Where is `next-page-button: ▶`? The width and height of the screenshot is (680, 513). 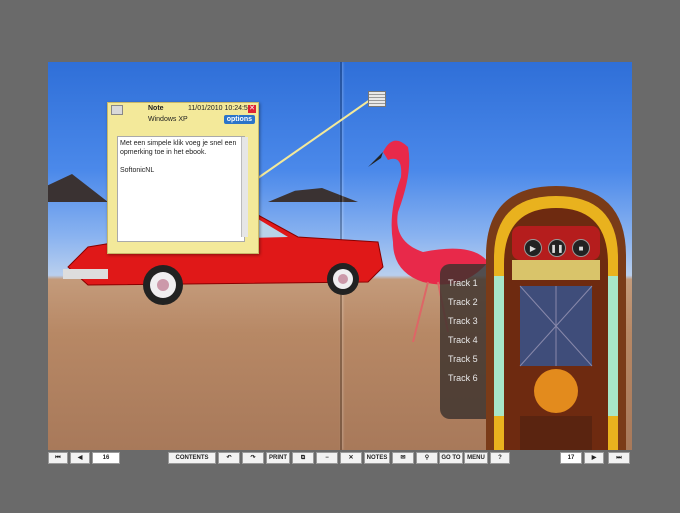
next-page-button: ▶ is located at coordinates (594, 458).